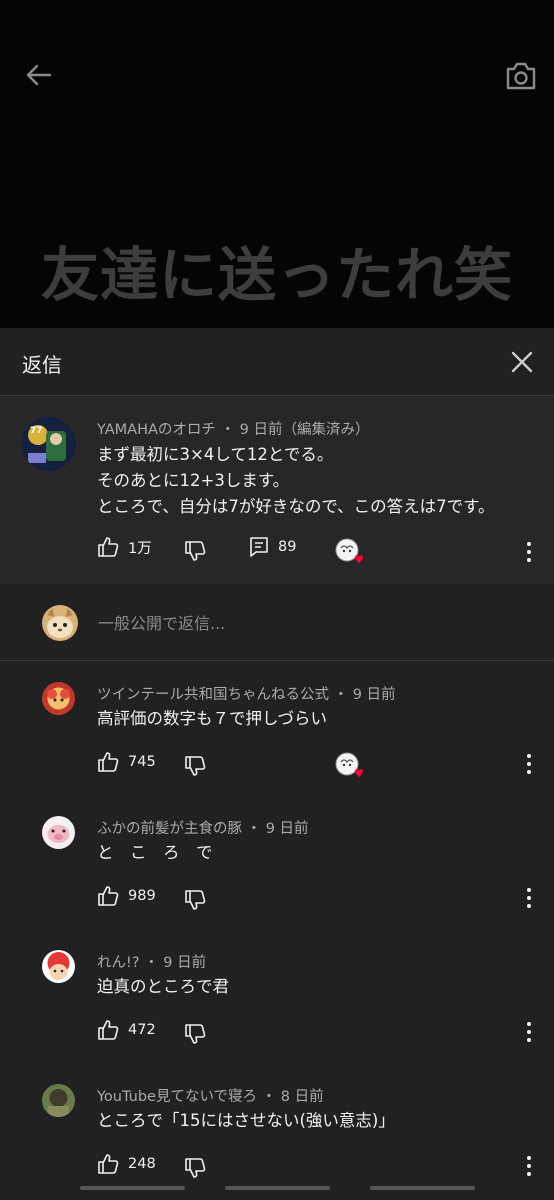 The height and width of the screenshot is (1200, 554). I want to click on comment-text-line: まず最初に3×4して12とでる。, so click(215, 454).